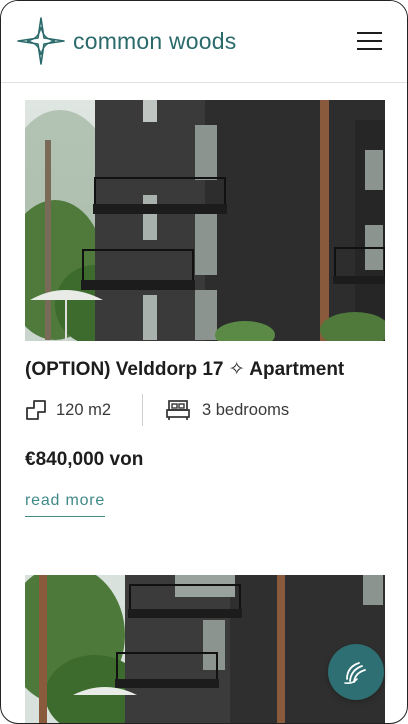 The height and width of the screenshot is (724, 408). Describe the element at coordinates (142, 410) in the screenshot. I see `spec-divider` at that location.